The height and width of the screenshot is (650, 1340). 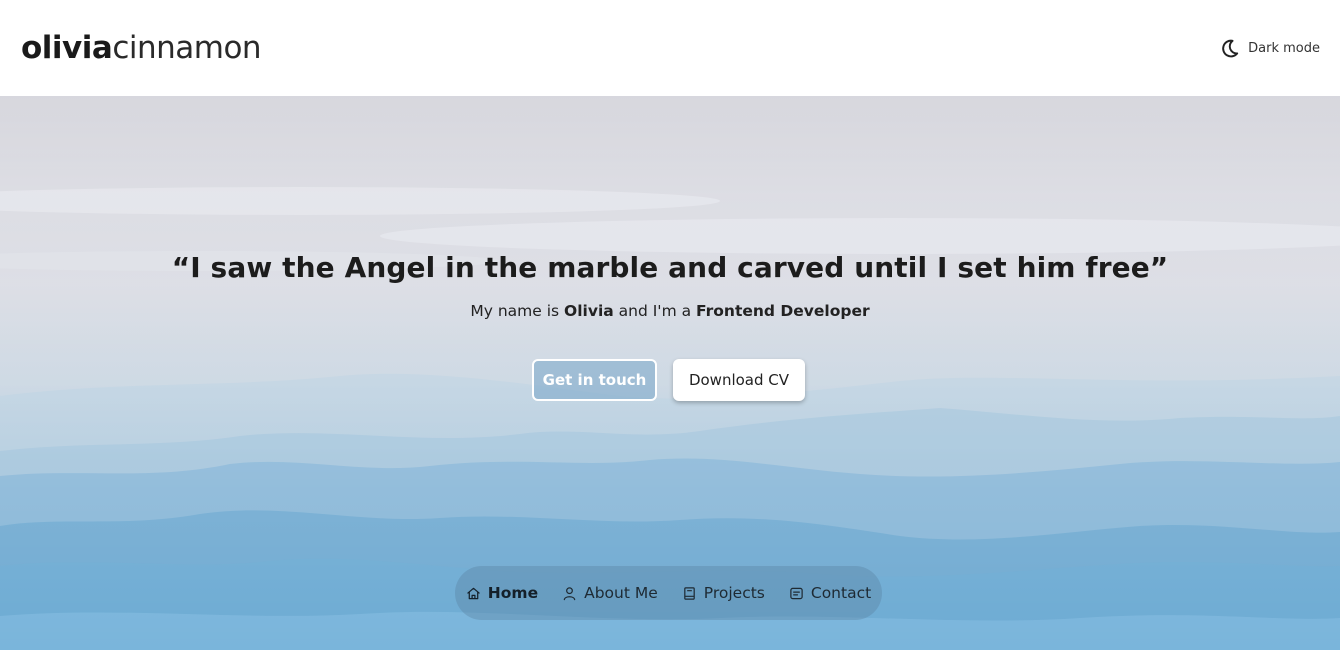 I want to click on bottom-nav: Home About Me Projects Contact, so click(x=668, y=593).